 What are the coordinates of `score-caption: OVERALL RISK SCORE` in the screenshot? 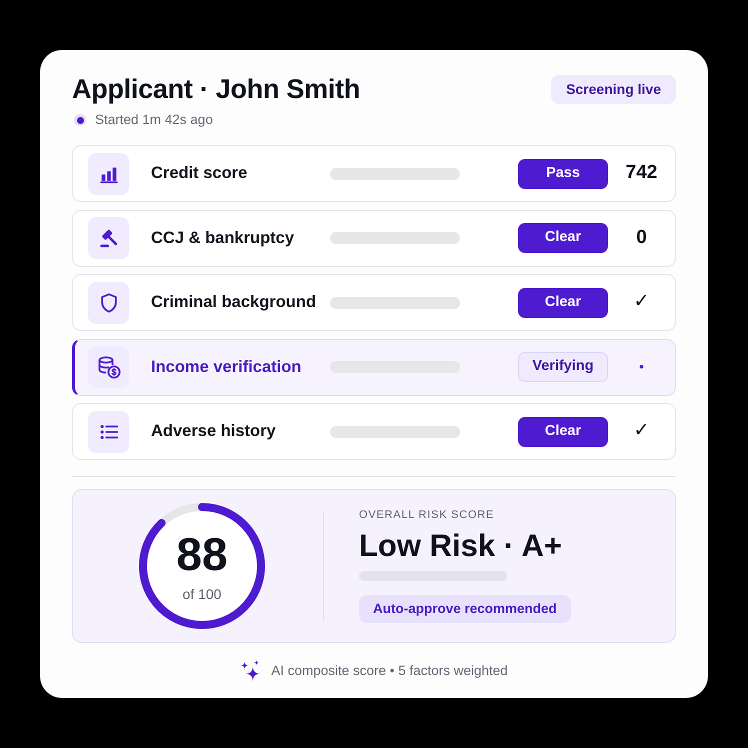 It's located at (426, 515).